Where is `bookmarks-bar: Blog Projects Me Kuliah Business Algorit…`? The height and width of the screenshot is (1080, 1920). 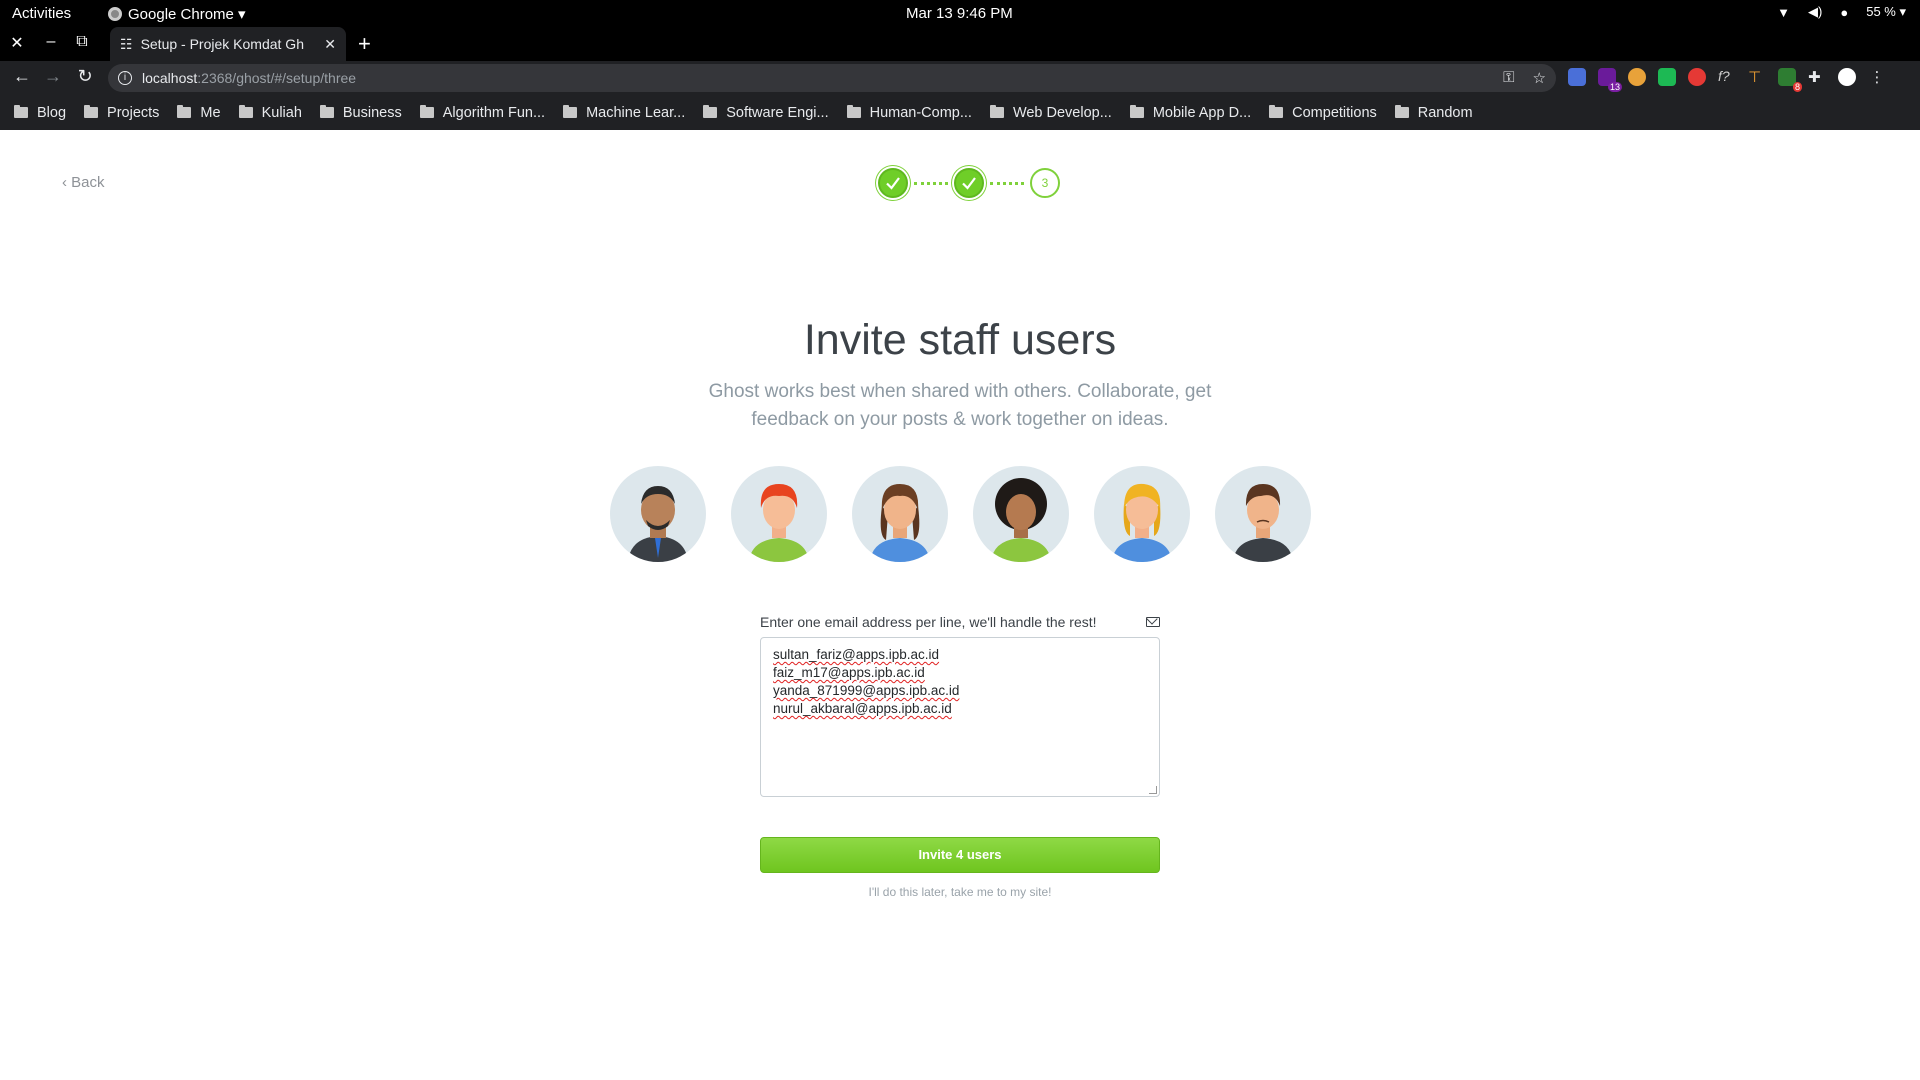
bookmarks-bar: Blog Projects Me Kuliah Business Algorit… is located at coordinates (960, 112).